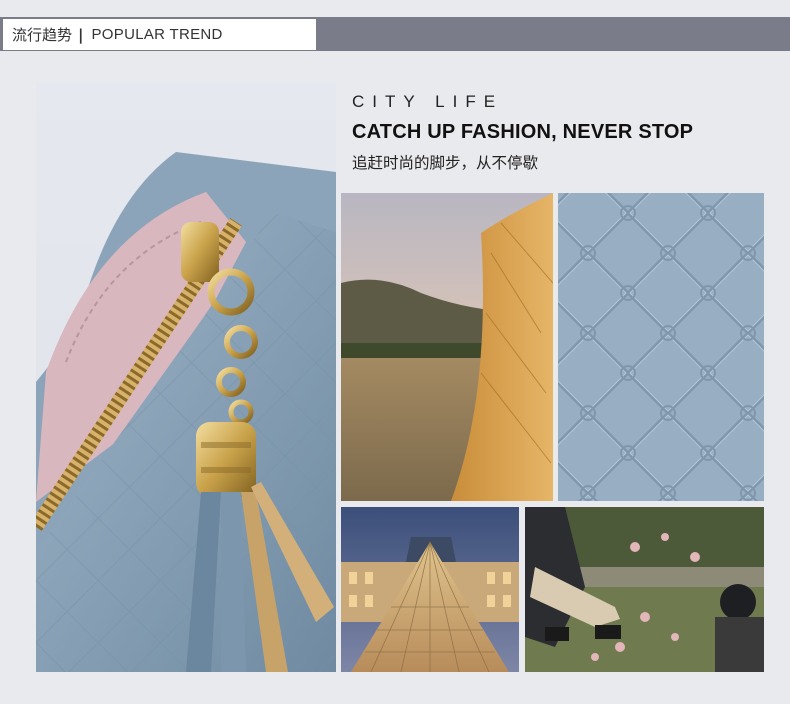 The width and height of the screenshot is (790, 704). What do you see at coordinates (523, 132) in the screenshot?
I see `headline-text: CATCH UP FASHION, NEVER STOP` at bounding box center [523, 132].